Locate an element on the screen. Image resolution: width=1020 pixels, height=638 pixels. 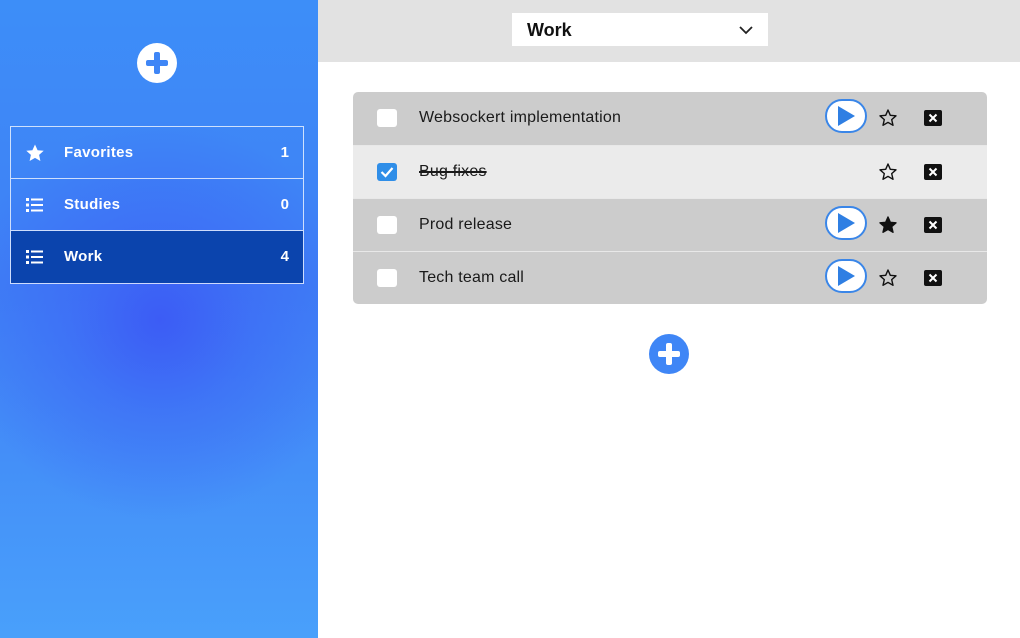
sidebar-item-count: 1 is located at coordinates (284, 152).